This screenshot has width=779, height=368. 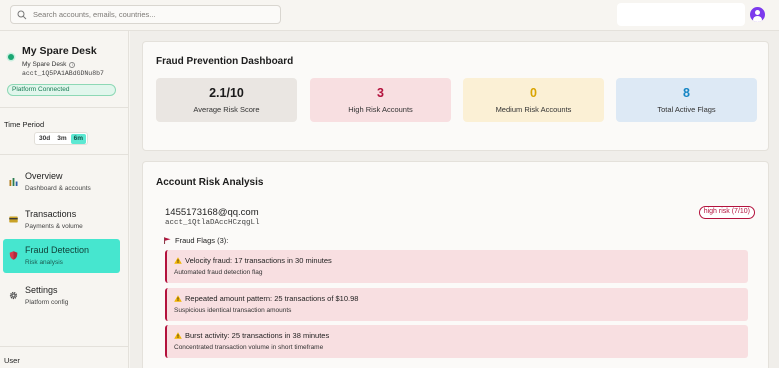 What do you see at coordinates (13, 295) in the screenshot?
I see `gear-icon` at bounding box center [13, 295].